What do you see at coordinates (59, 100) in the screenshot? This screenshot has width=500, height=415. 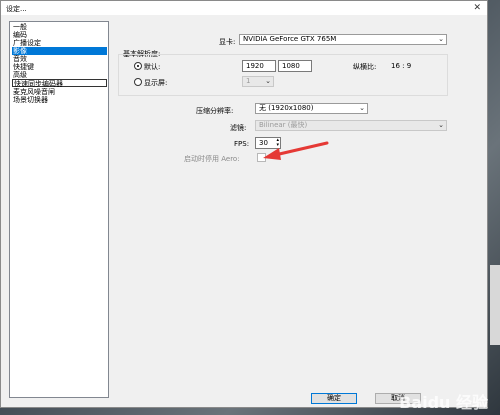 I see `sidebar-item-scene-switcher: 场景切换器` at bounding box center [59, 100].